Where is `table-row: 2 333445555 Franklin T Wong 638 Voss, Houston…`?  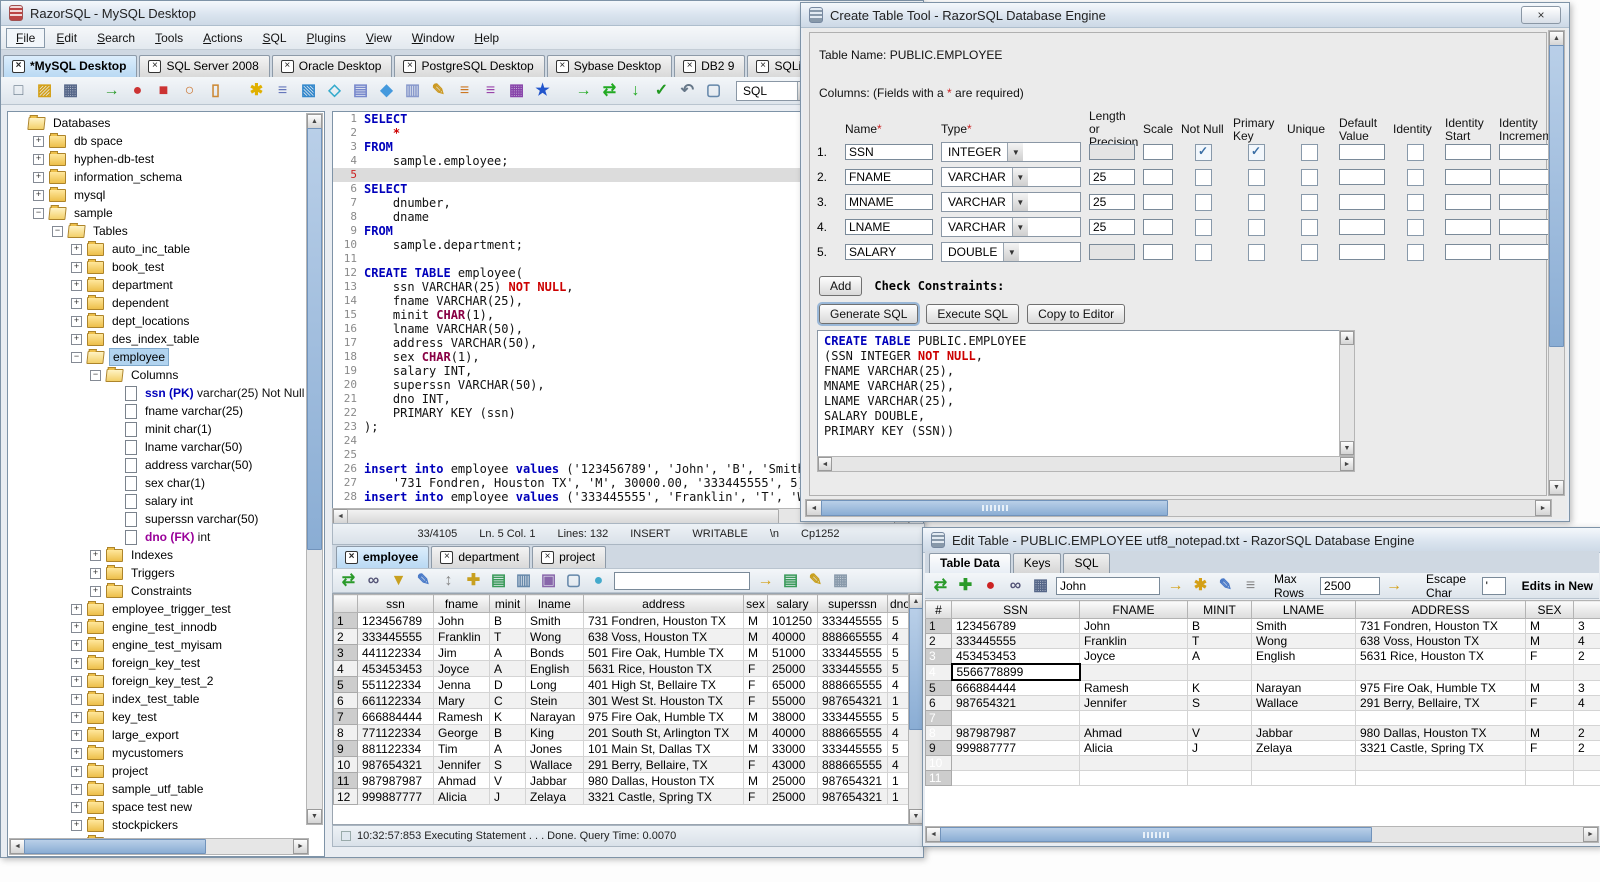 table-row: 2 333445555 Franklin T Wong 638 Voss, Houston… is located at coordinates (621, 636).